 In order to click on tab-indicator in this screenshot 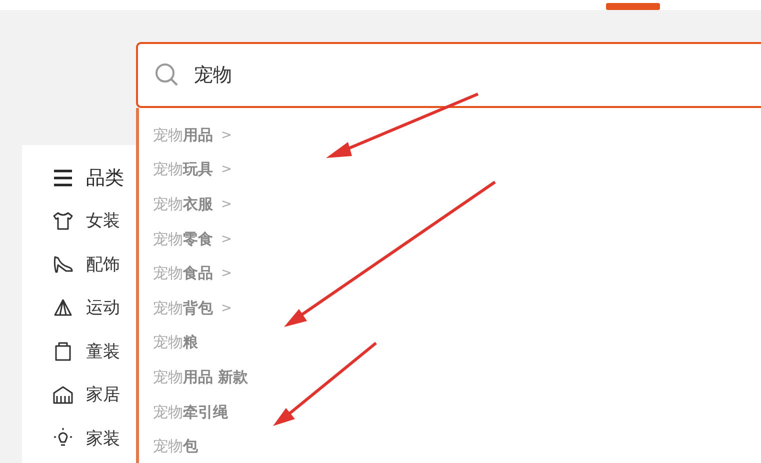, I will do `click(633, 6)`.